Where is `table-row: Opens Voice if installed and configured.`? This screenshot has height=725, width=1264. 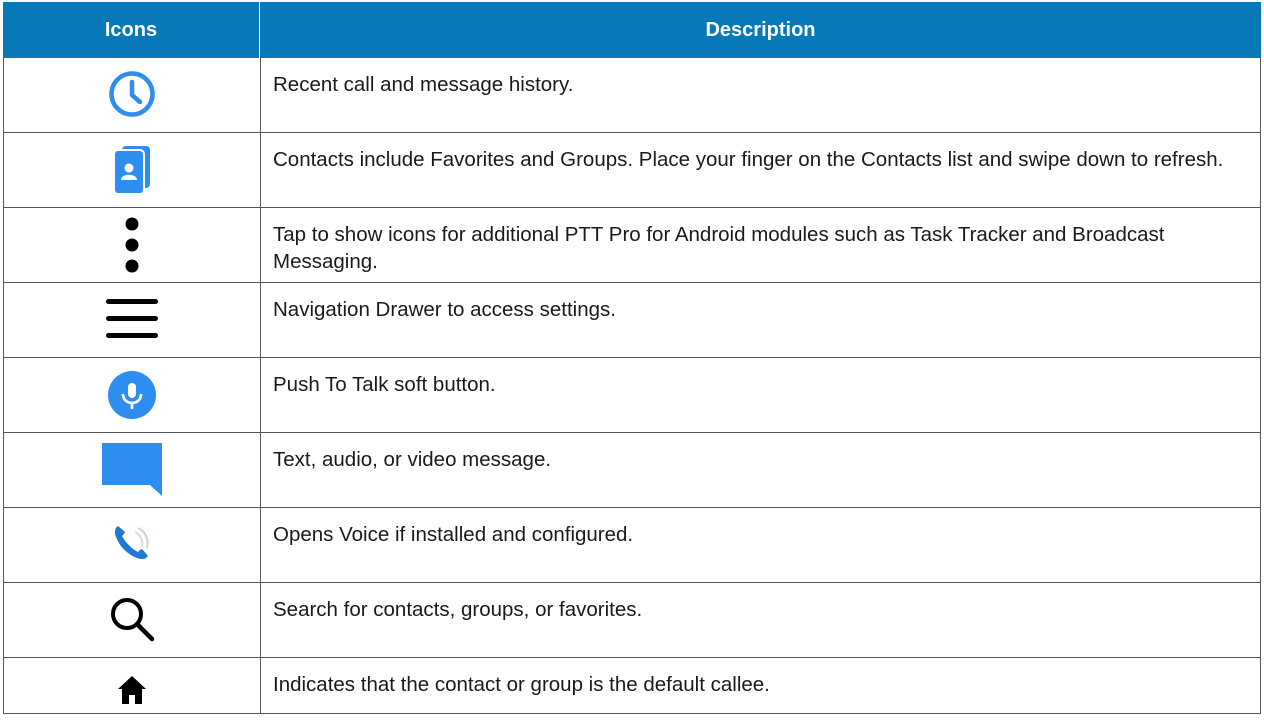 table-row: Opens Voice if installed and configured. is located at coordinates (632, 545).